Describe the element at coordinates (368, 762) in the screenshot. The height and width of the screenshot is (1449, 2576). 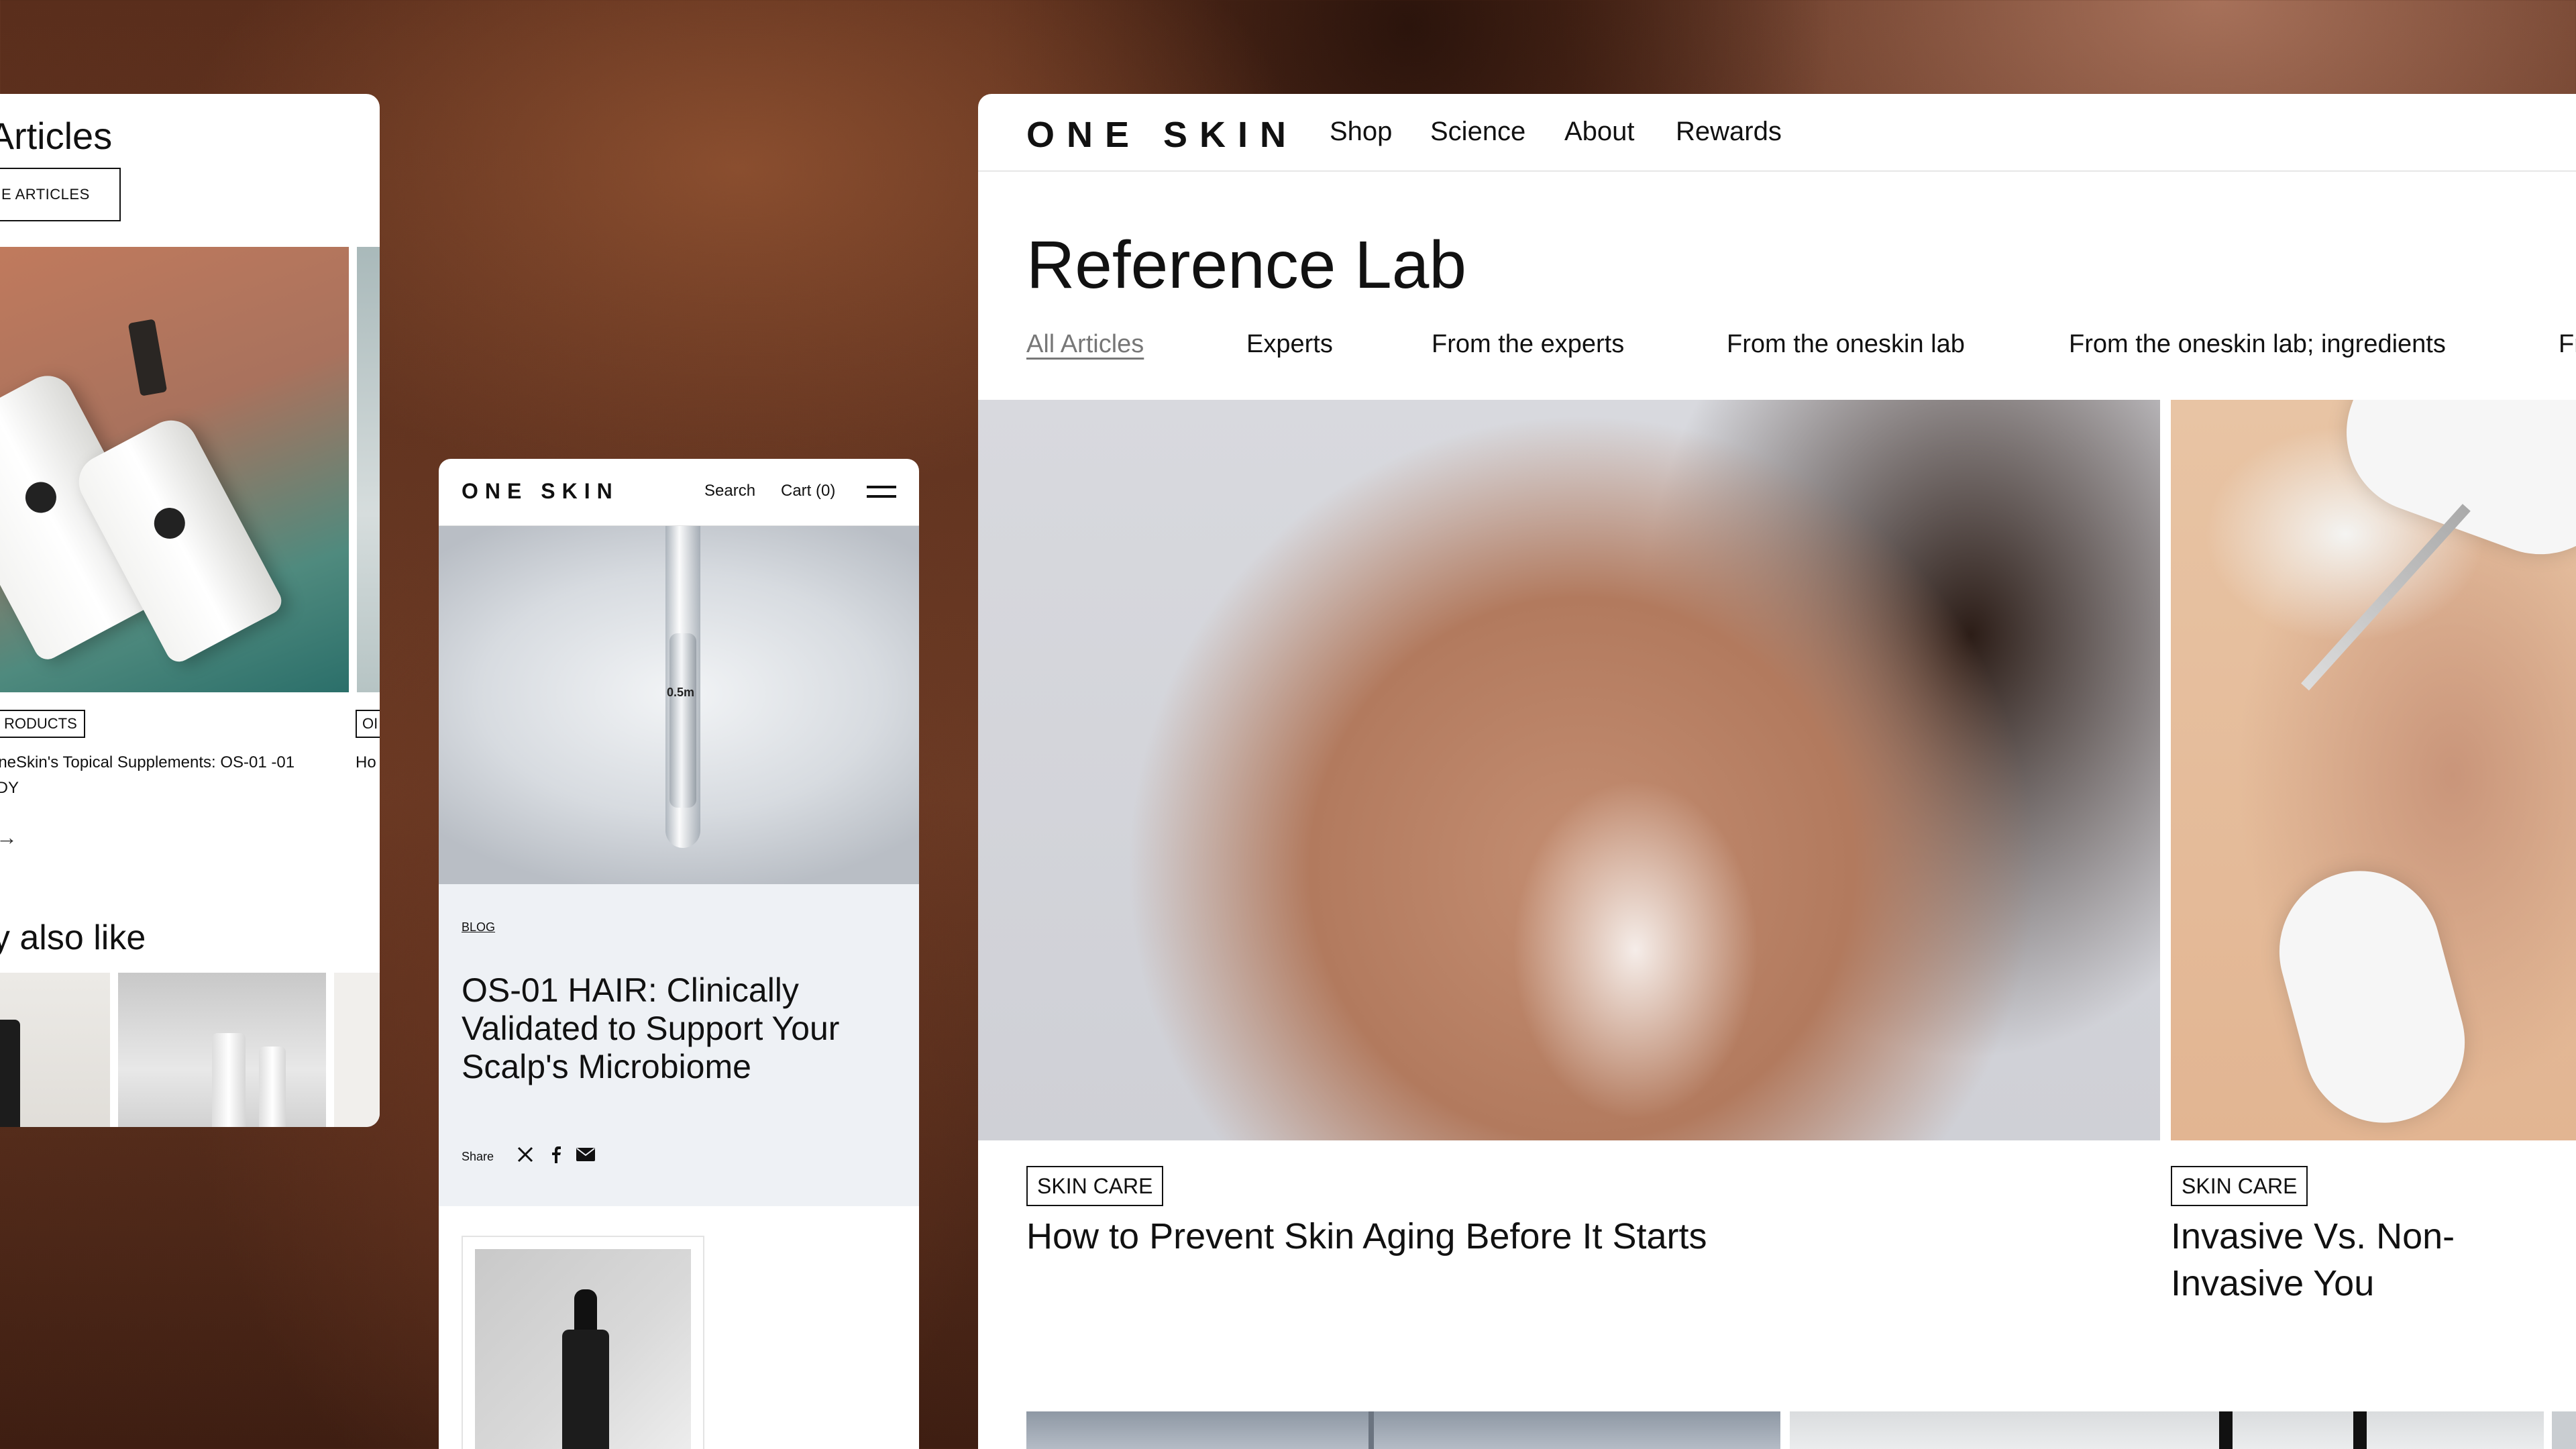
I see `article-title-2: Ho Ag` at that location.